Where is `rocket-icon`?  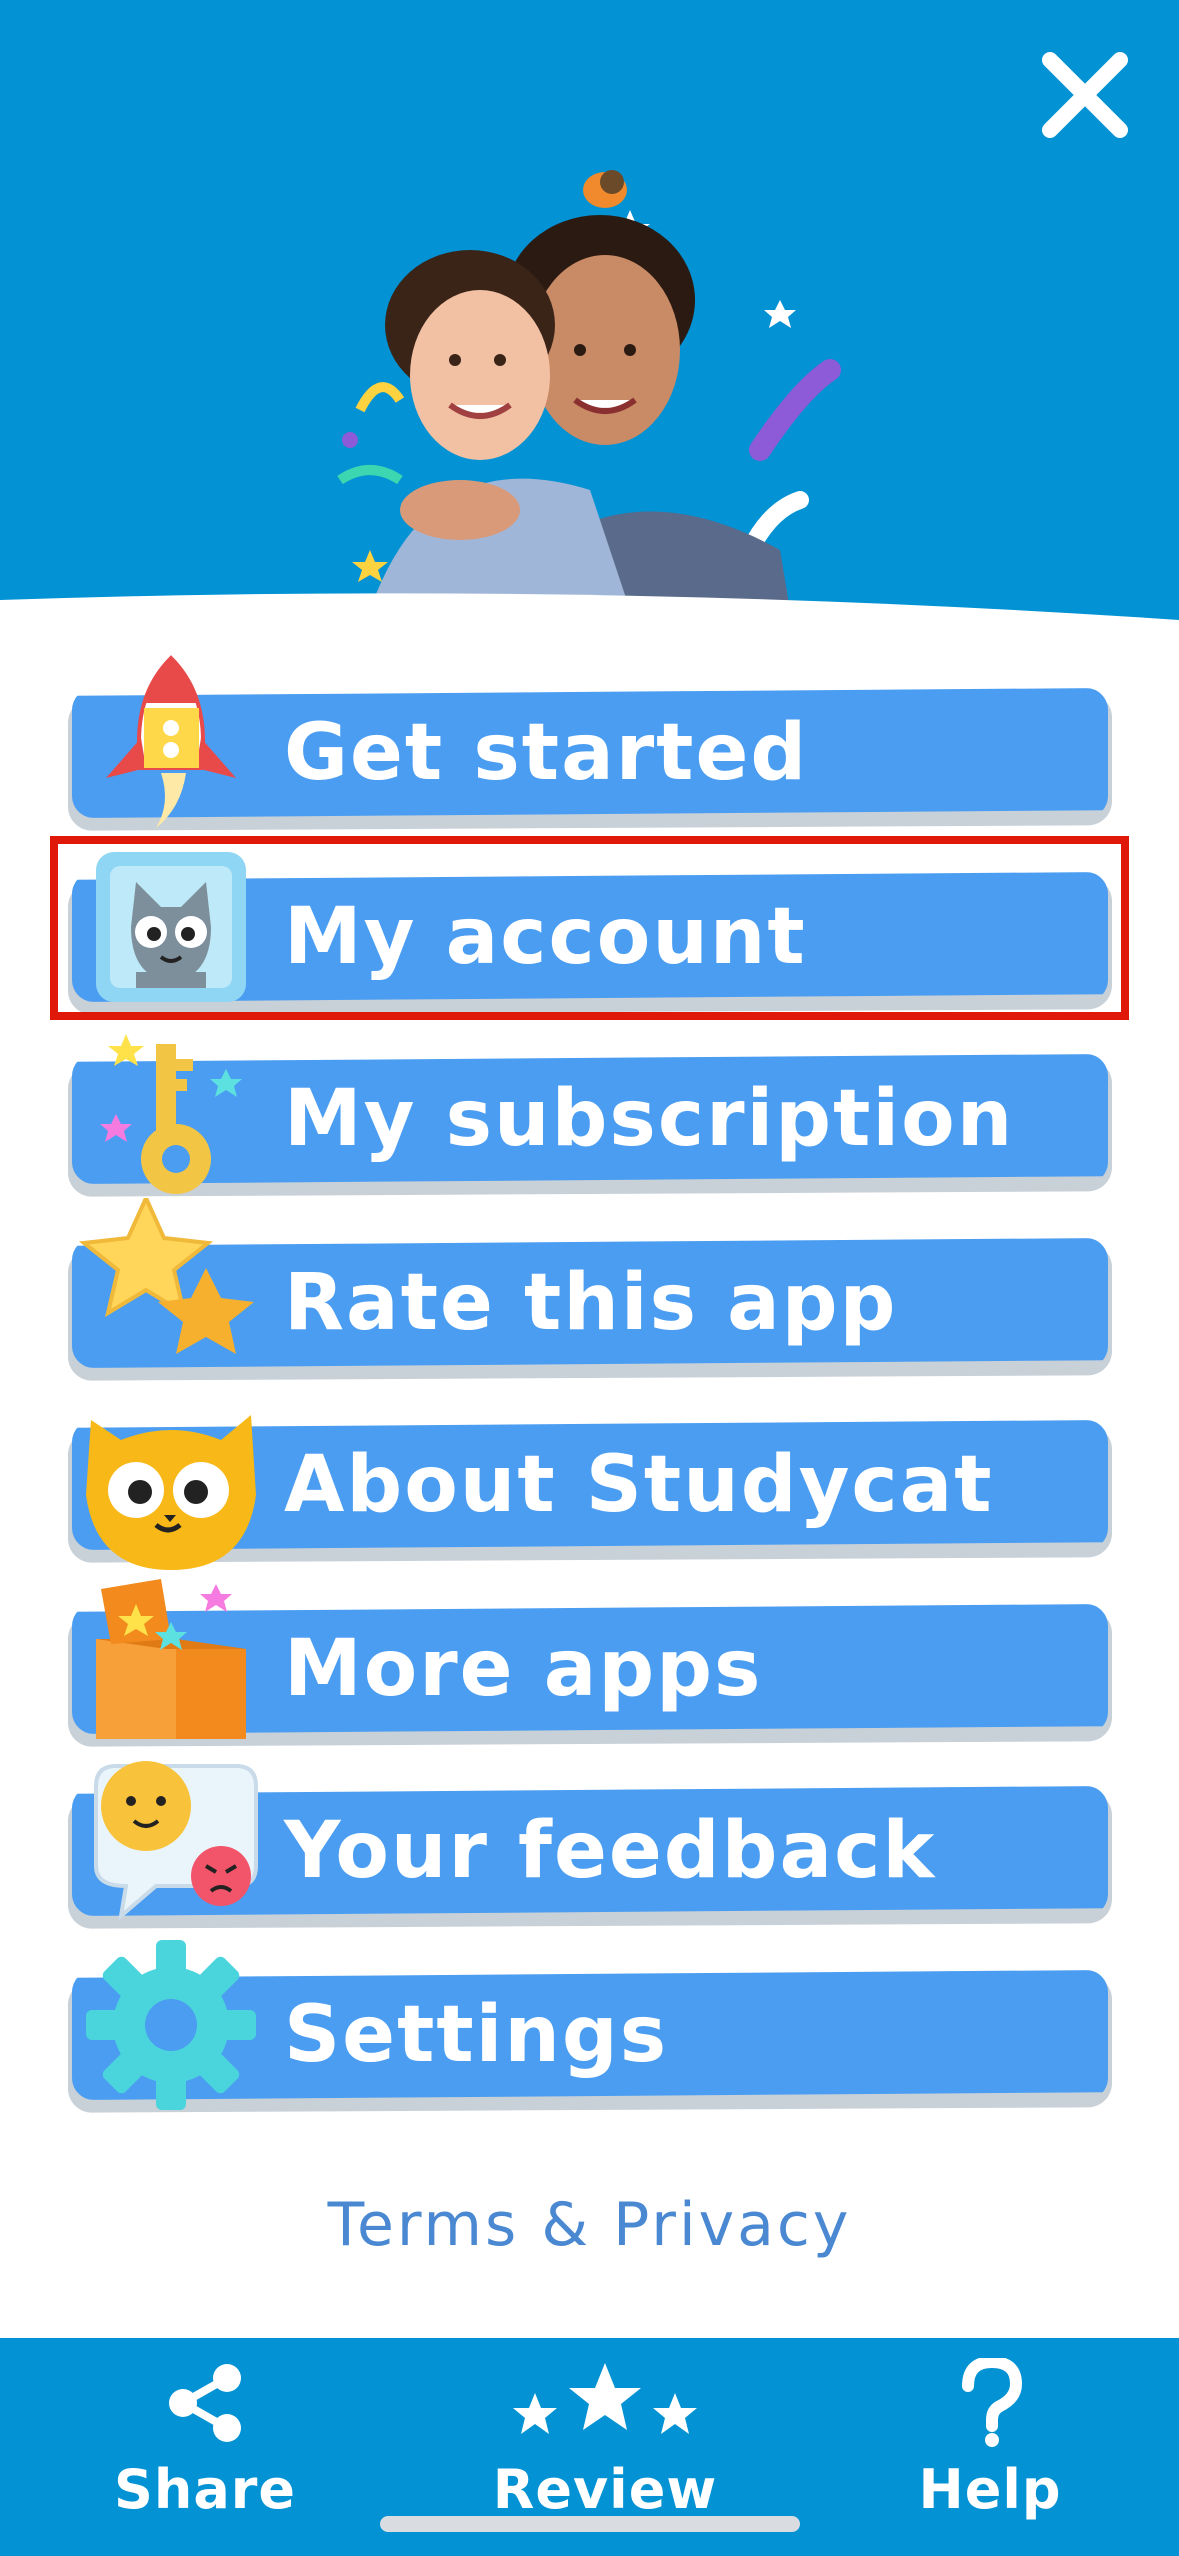 rocket-icon is located at coordinates (171, 741).